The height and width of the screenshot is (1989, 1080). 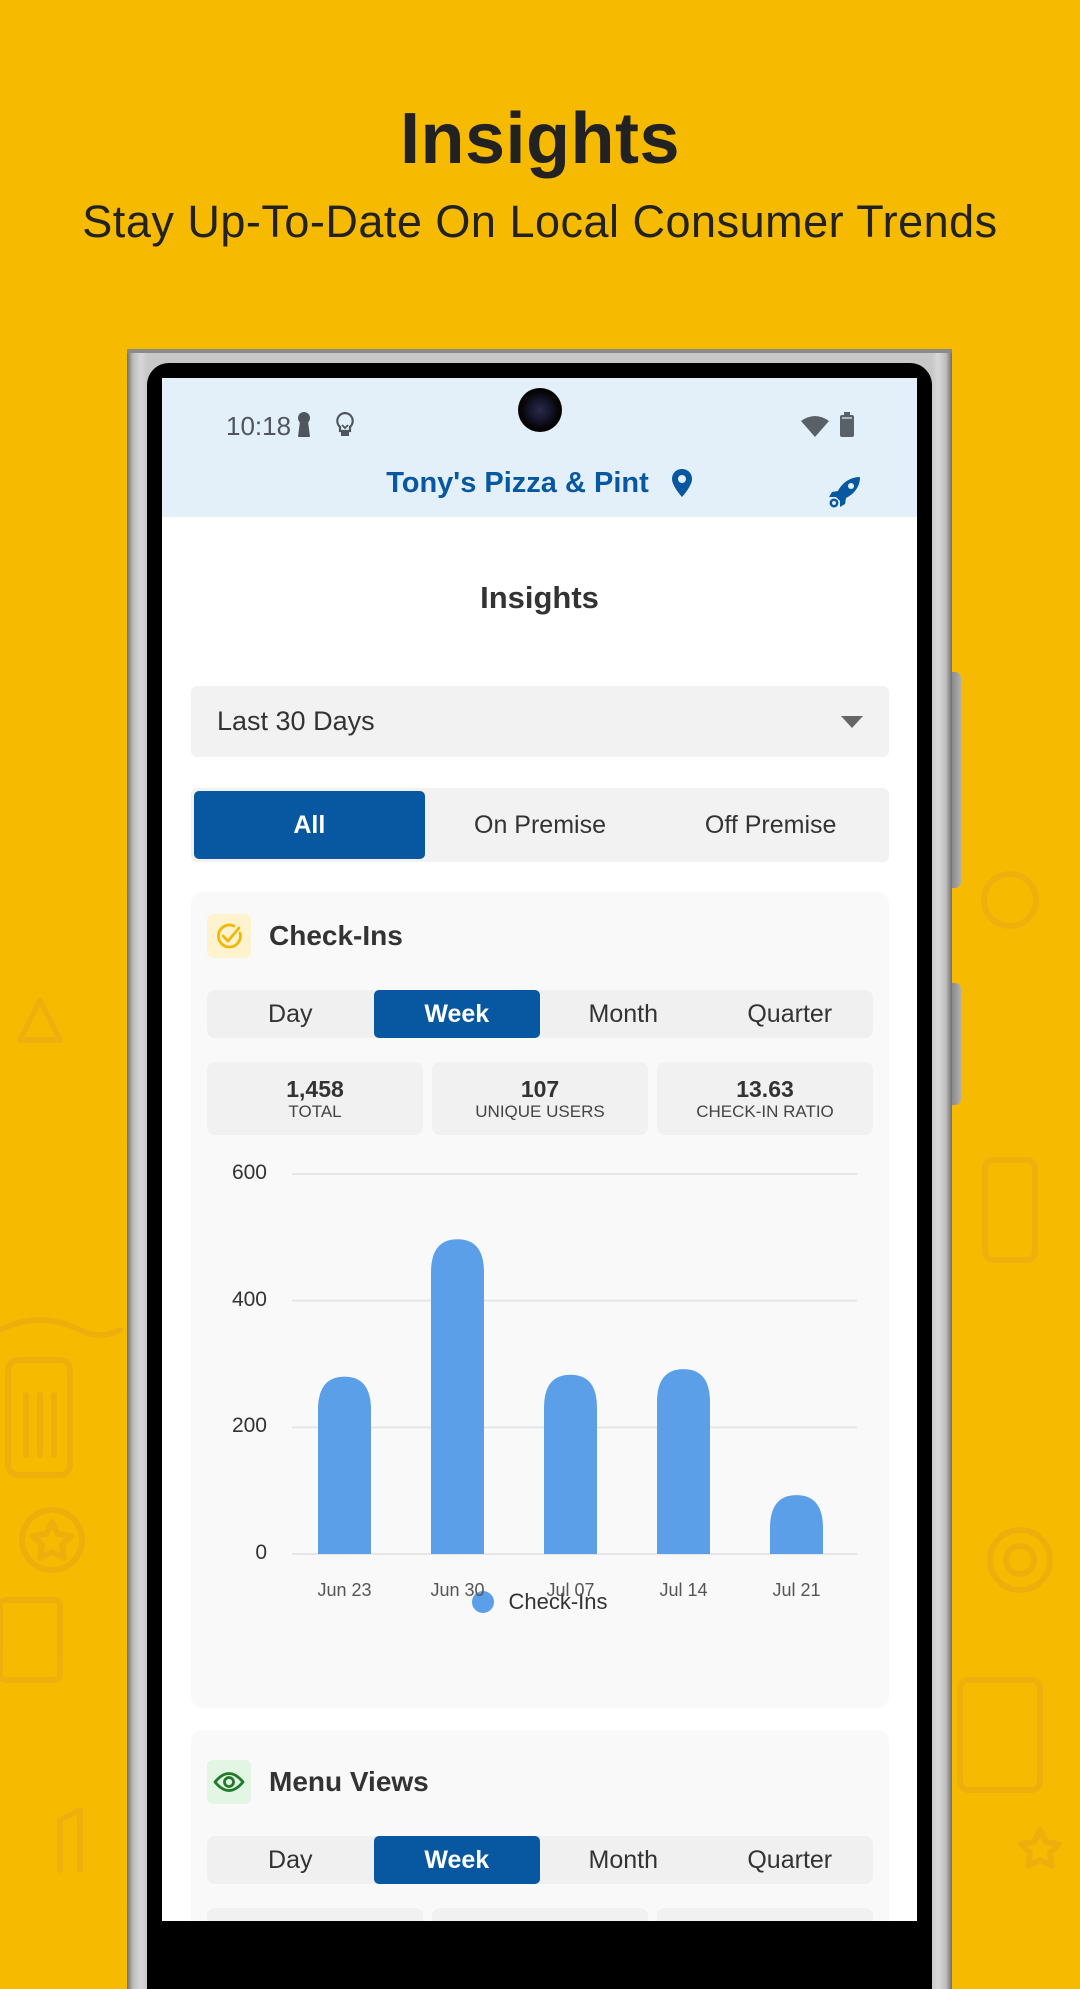 What do you see at coordinates (765, 1111) in the screenshot?
I see `stat-checkin-ratio-label: CHECK-IN RATIO` at bounding box center [765, 1111].